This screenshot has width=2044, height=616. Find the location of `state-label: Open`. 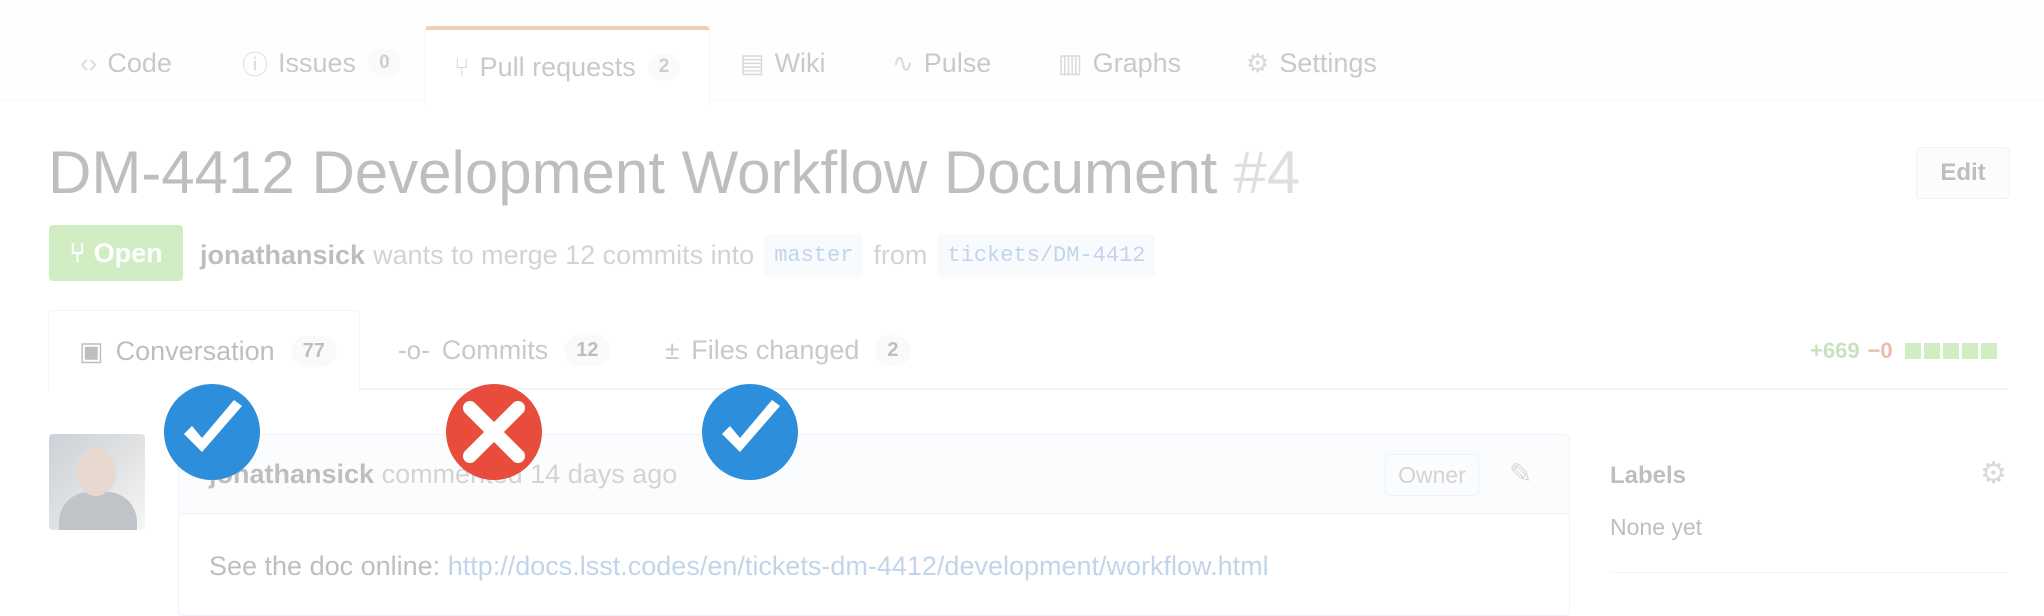

state-label: Open is located at coordinates (128, 252).